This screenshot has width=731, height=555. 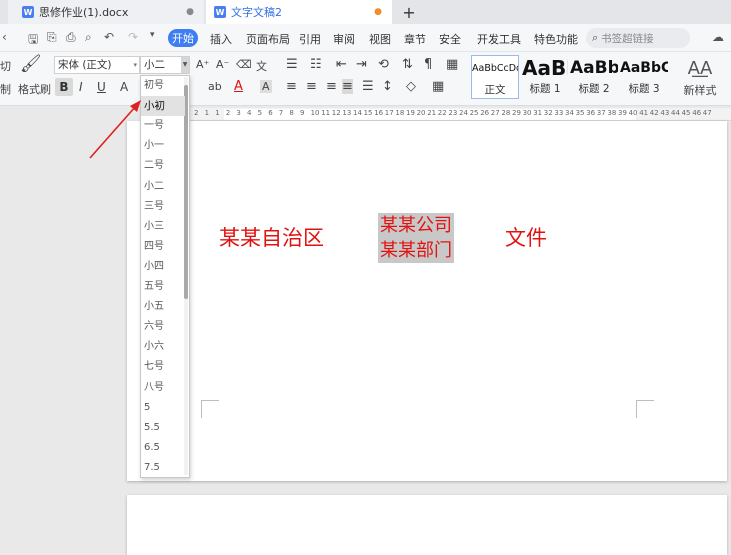 What do you see at coordinates (163, 247) in the screenshot?
I see `font-size-option: 四号` at bounding box center [163, 247].